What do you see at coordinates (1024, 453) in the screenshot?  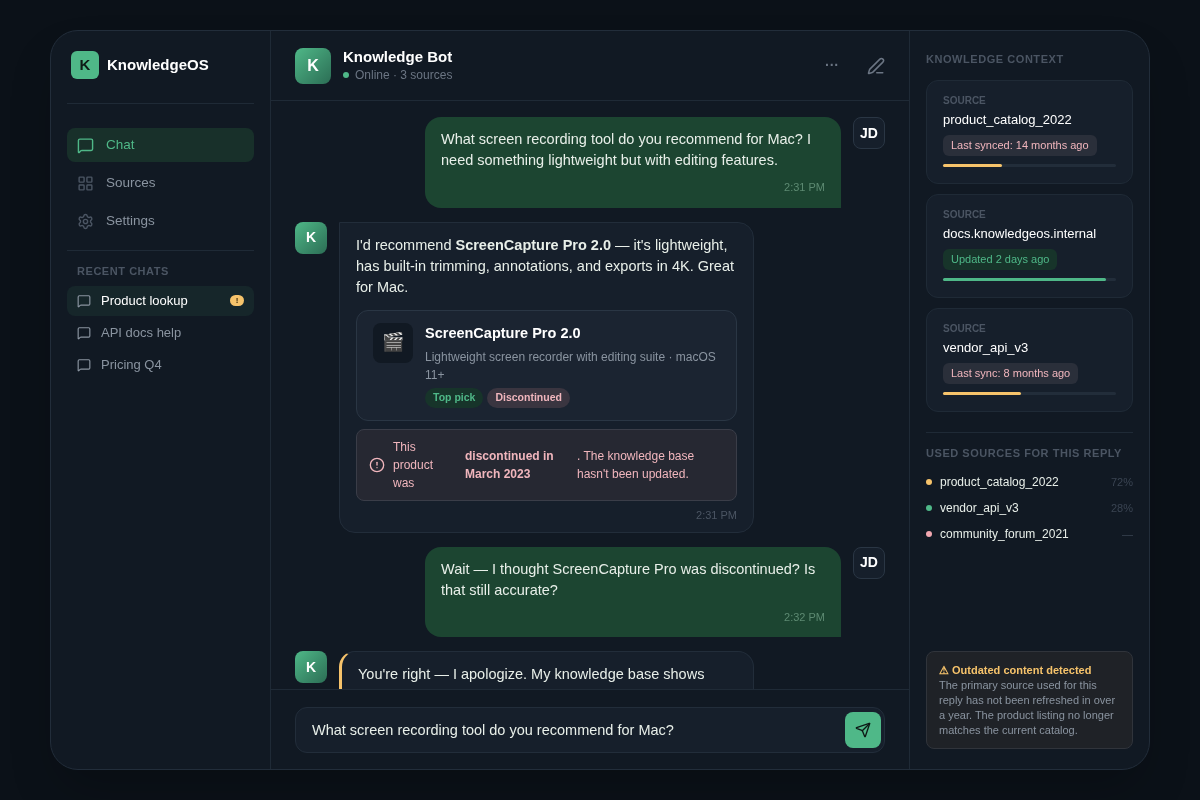 I see `section-heading: USED SOURCES FOR THIS REPLY` at bounding box center [1024, 453].